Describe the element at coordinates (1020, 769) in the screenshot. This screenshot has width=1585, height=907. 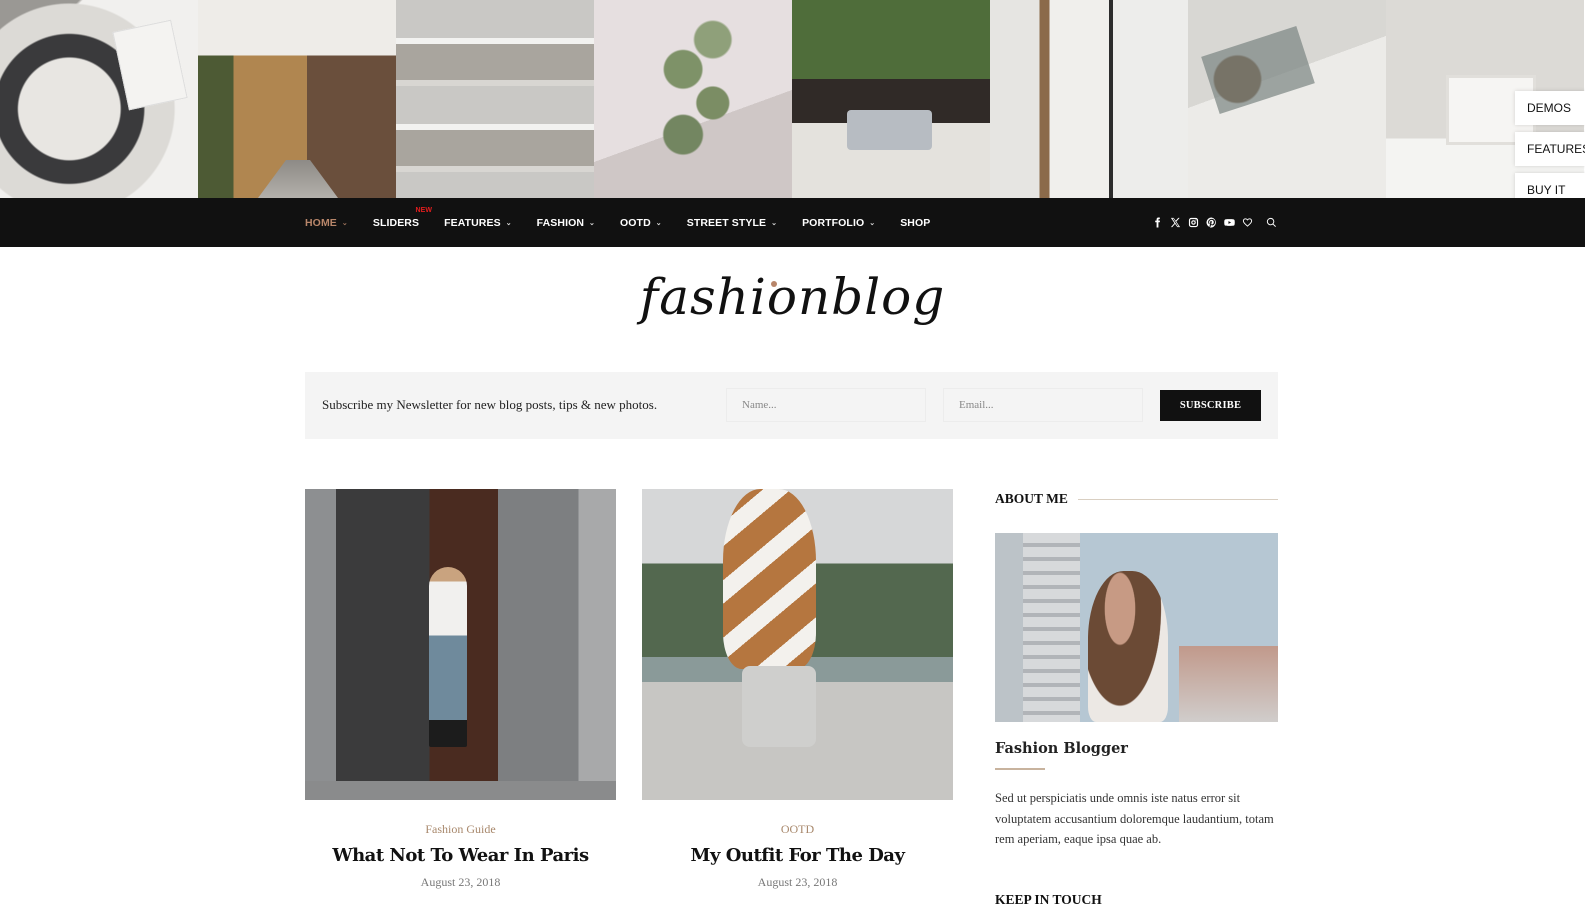
I see `about-divider` at that location.